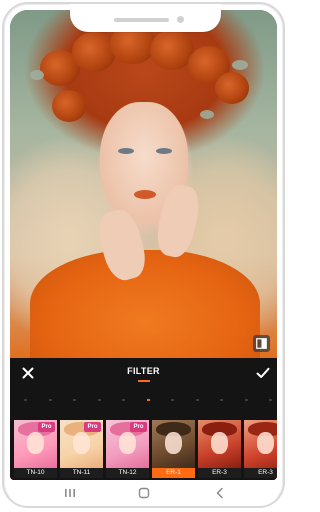  I want to click on phone-notch, so click(145, 18).